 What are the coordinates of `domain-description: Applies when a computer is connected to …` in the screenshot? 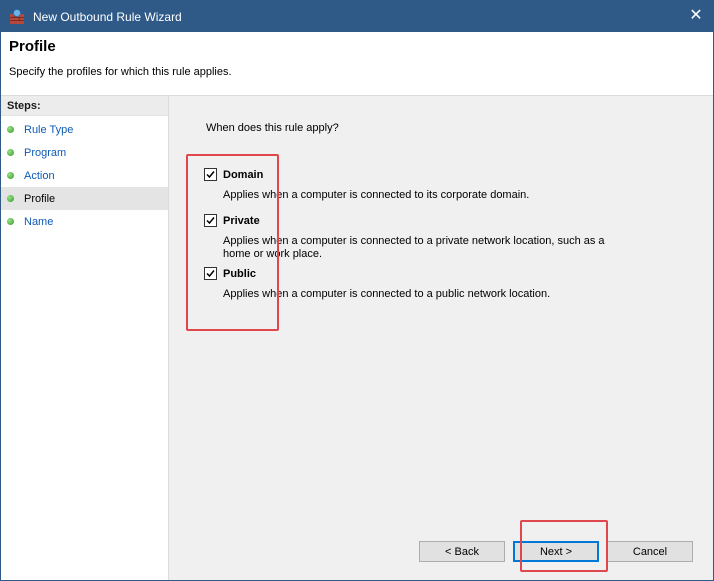 It's located at (376, 195).